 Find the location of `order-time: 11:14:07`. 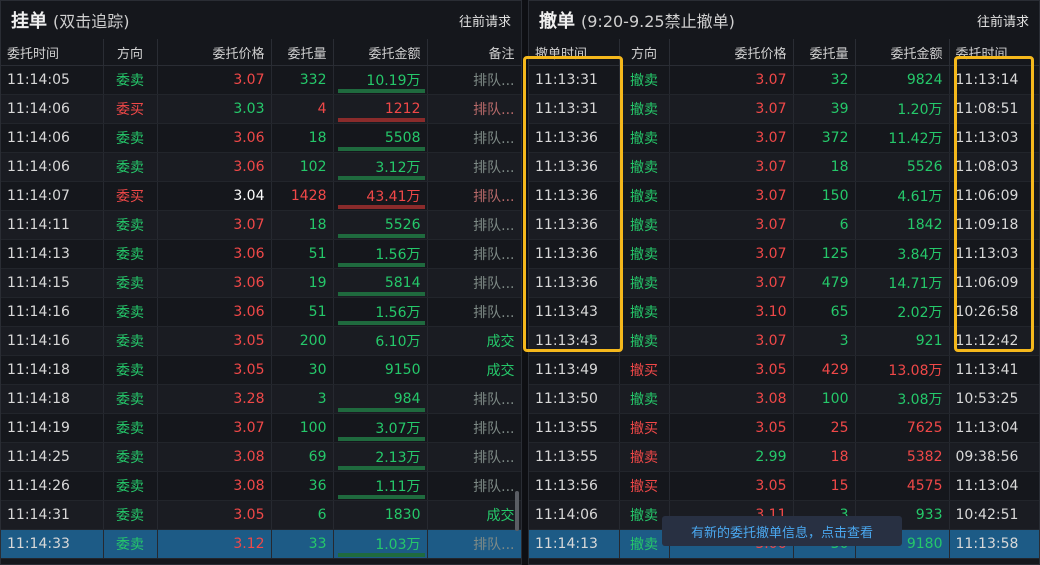

order-time: 11:14:07 is located at coordinates (52, 196).